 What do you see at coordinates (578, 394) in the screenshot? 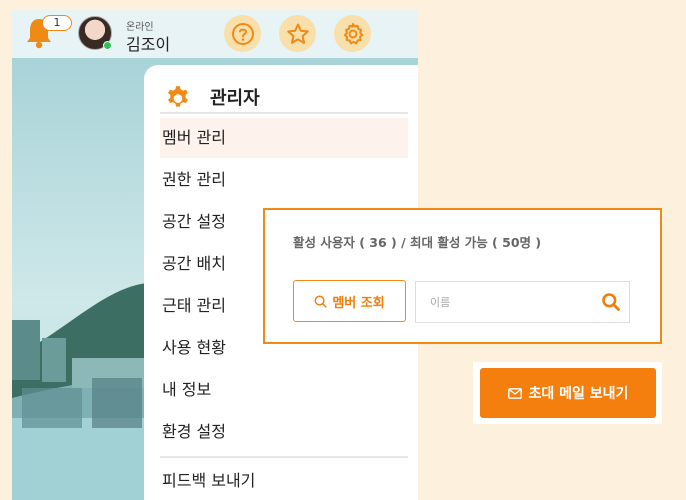
I see `send-invite-email-label: 초대 메일 보내기` at bounding box center [578, 394].